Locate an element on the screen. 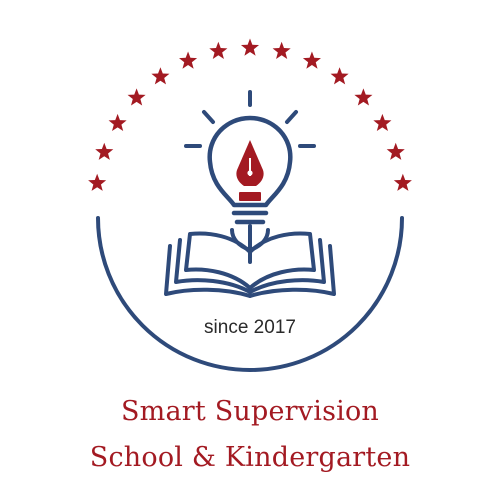  founded-tagline: since 2017 is located at coordinates (250, 327).